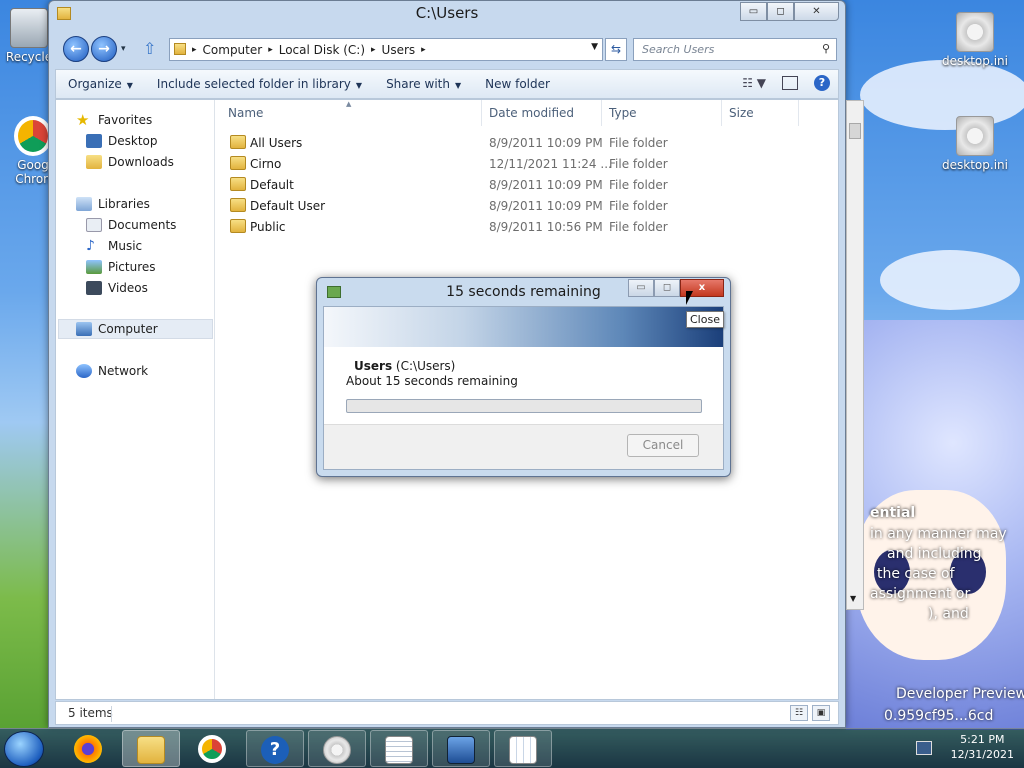  What do you see at coordinates (149, 48) in the screenshot?
I see `up-arrow-icon: ⇧` at bounding box center [149, 48].